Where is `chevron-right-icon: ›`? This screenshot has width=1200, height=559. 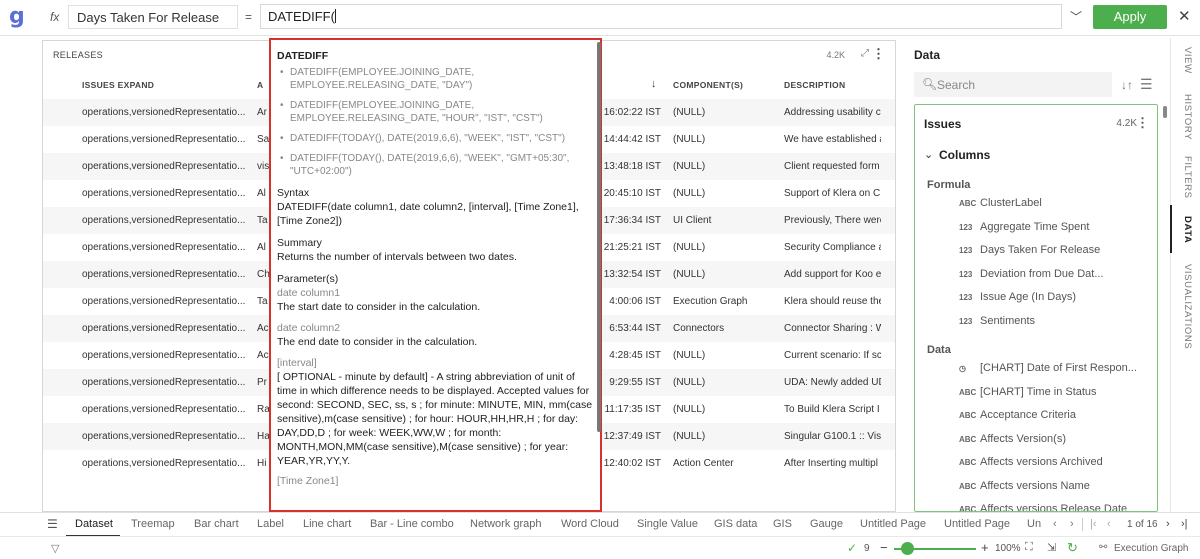
chevron-right-icon: › is located at coordinates (1072, 524).